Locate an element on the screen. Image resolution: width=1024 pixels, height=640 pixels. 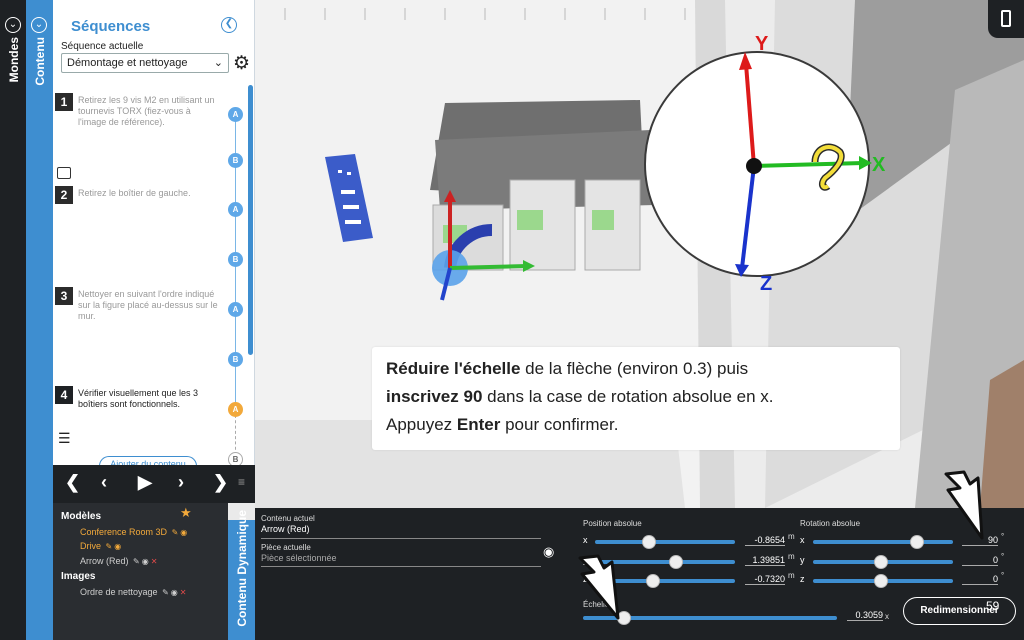
model-item: Conference Room 3D ✎ ◉ is located at coordinates (133, 532).